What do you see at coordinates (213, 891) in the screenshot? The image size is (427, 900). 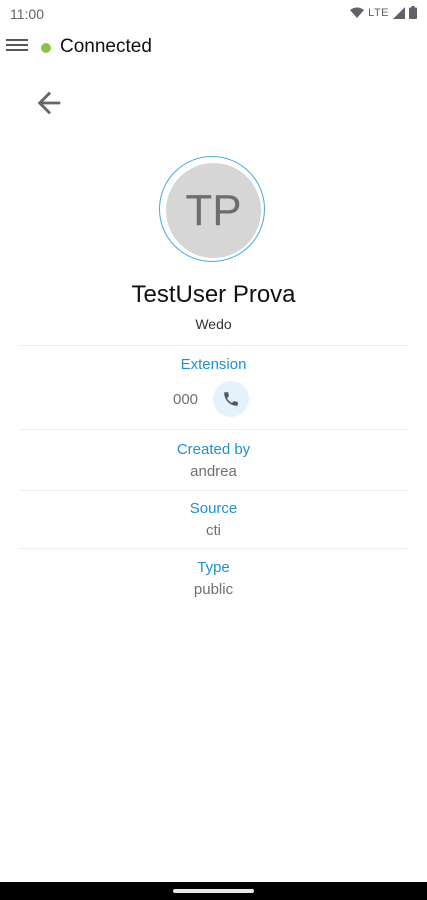 I see `home-gesture-handle` at bounding box center [213, 891].